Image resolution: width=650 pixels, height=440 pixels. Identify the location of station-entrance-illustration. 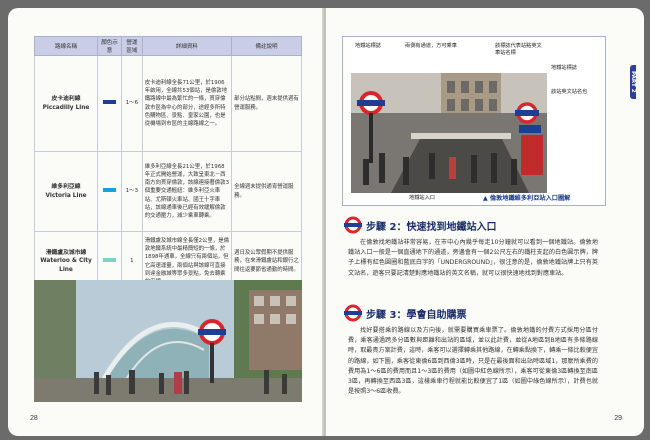
(449, 133).